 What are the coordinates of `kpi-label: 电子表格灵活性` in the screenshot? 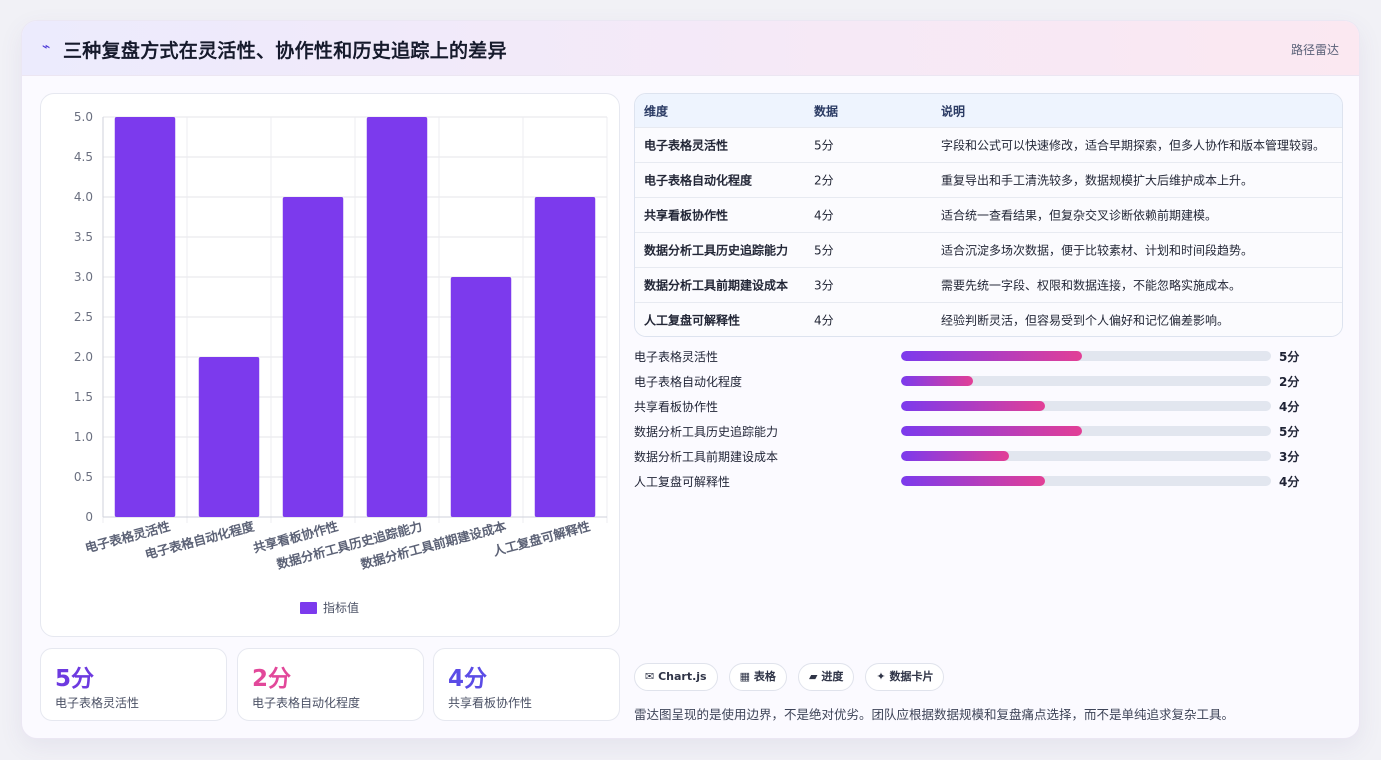 It's located at (97, 703).